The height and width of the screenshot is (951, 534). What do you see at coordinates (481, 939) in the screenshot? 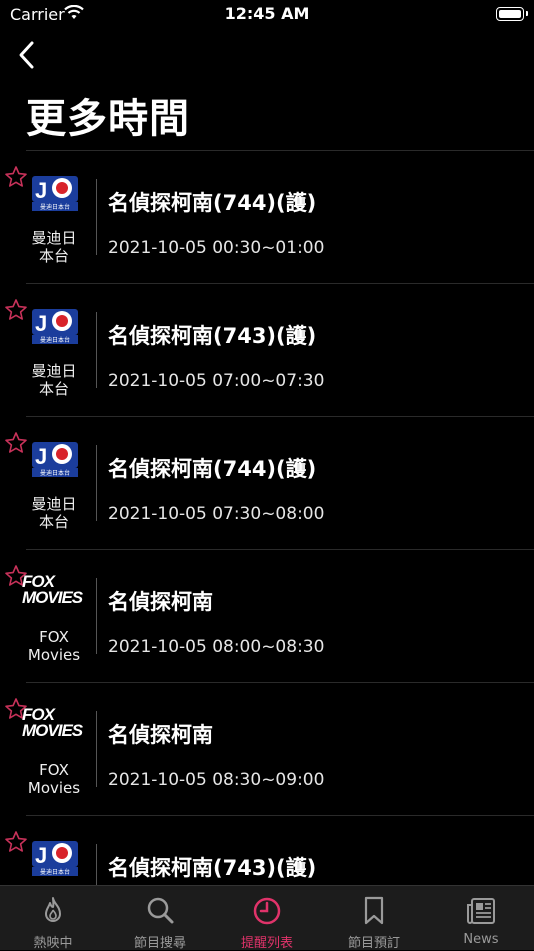
I see `tab-label: News` at bounding box center [481, 939].